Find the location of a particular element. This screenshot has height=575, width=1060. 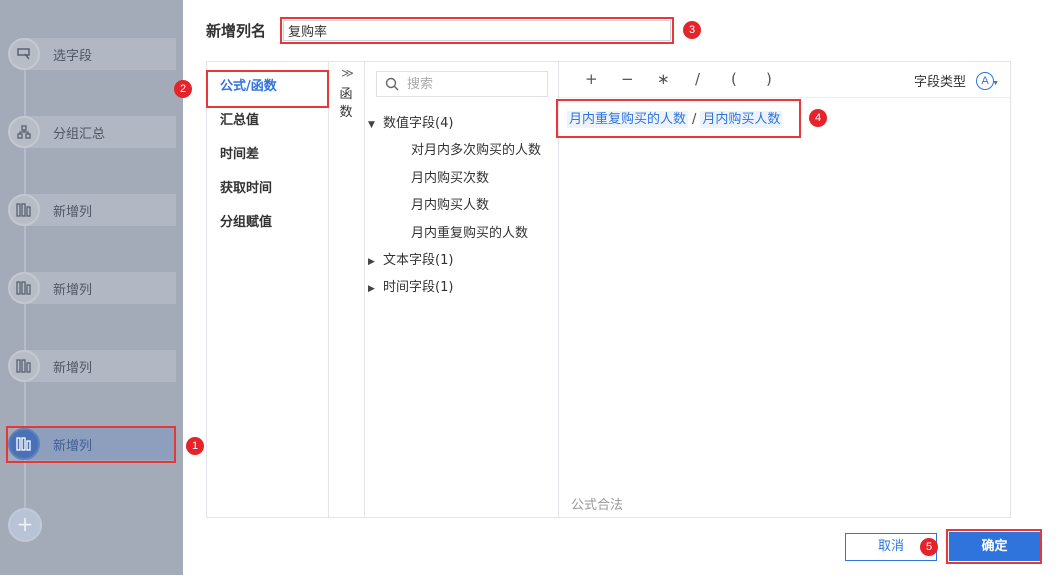

field-type-selector: 字段类型 A ▼ is located at coordinates (956, 80).